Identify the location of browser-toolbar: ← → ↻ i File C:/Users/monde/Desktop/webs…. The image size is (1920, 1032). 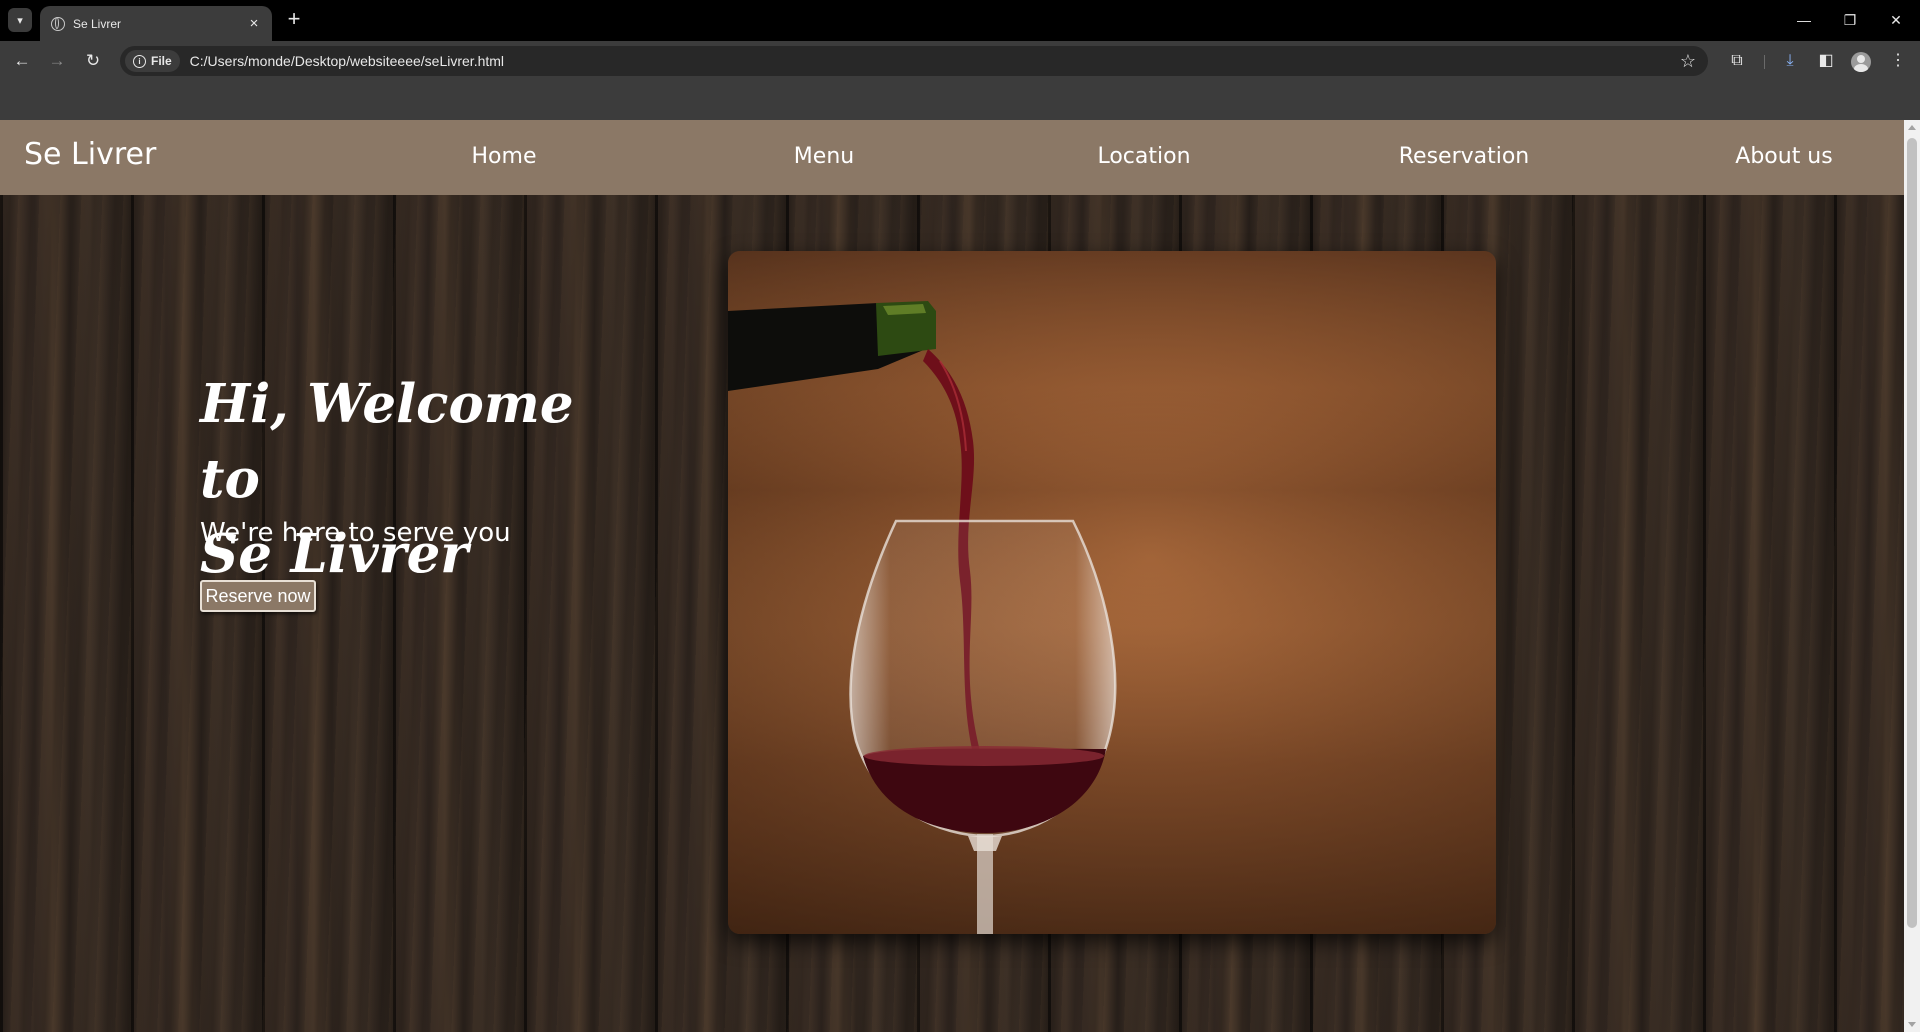
(960, 61).